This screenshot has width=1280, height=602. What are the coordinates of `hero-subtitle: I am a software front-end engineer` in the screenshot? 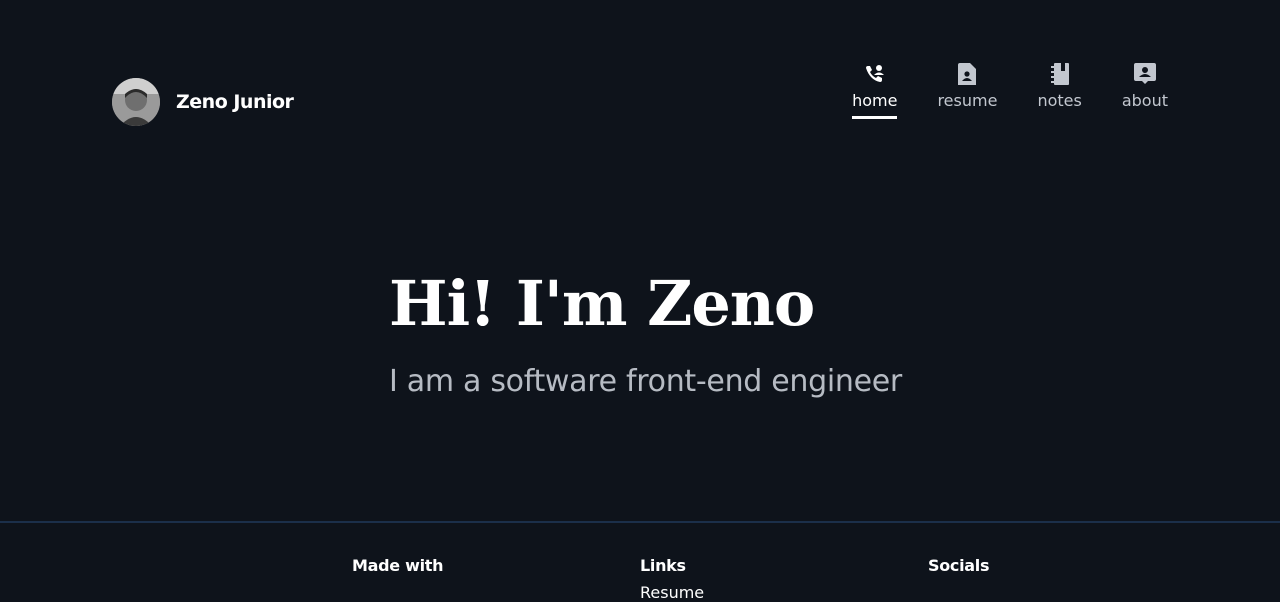 It's located at (645, 381).